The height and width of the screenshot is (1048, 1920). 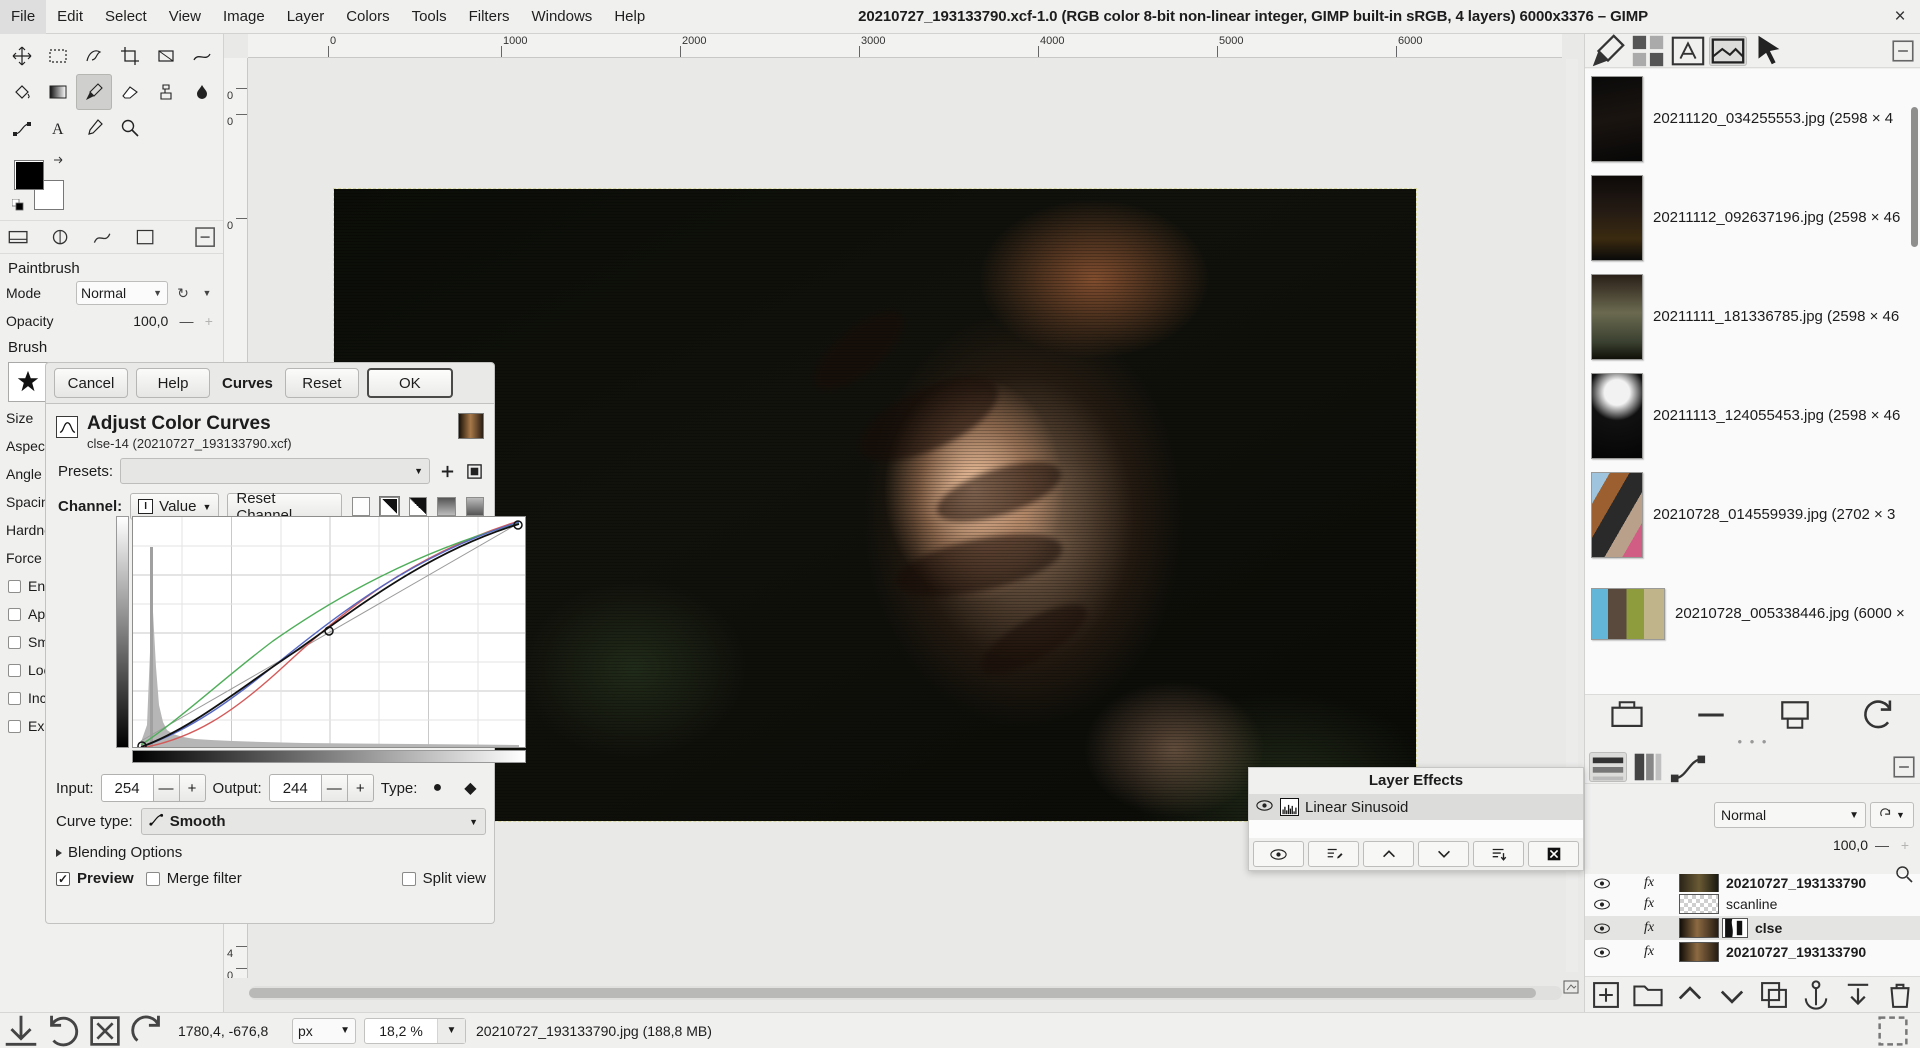 I want to click on list-item: 20210728_014559939.jpg (2702 × 3, so click(x=1752, y=514).